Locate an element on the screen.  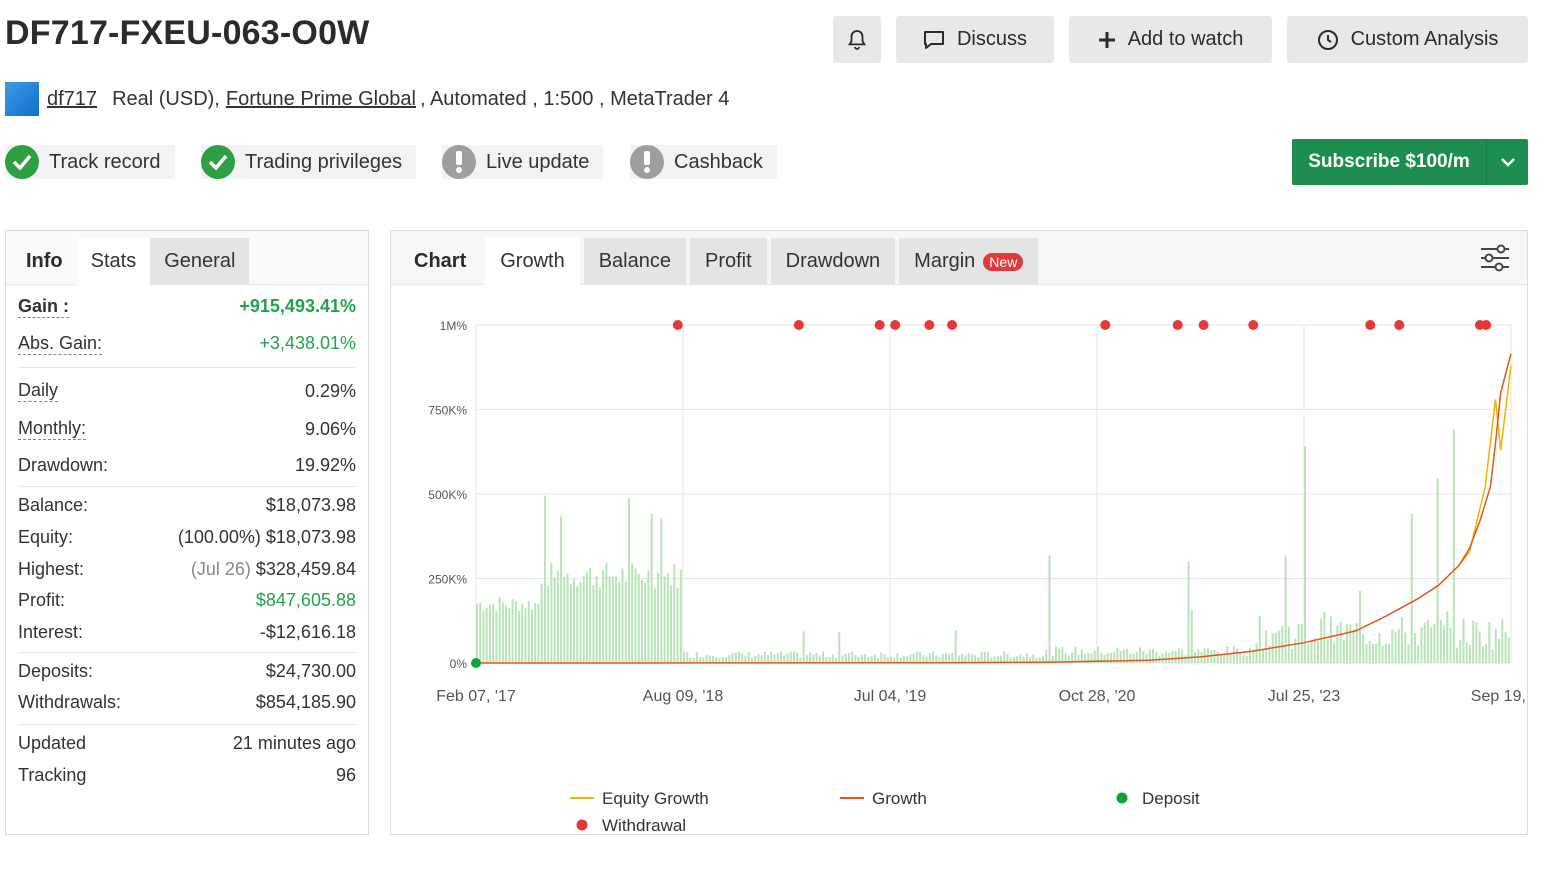
bell-icon is located at coordinates (857, 39).